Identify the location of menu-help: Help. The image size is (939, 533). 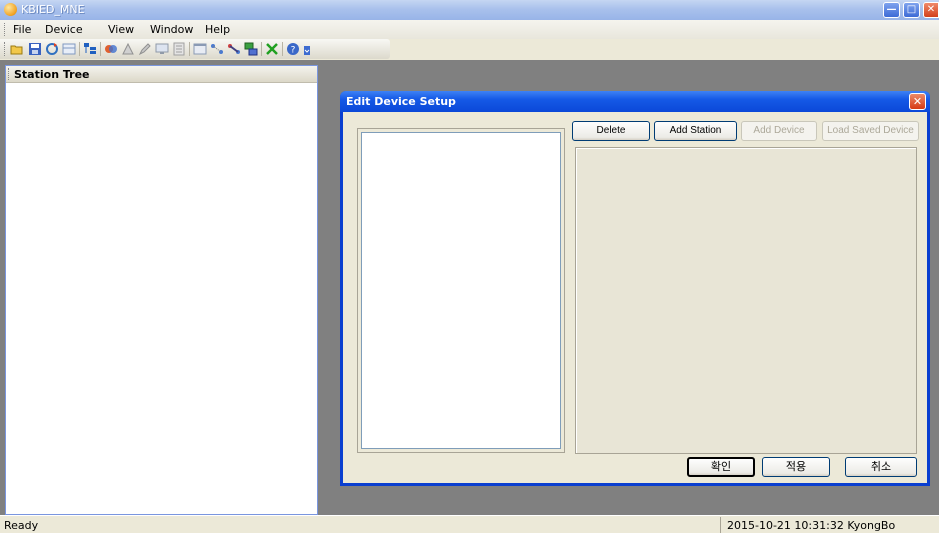
(217, 29).